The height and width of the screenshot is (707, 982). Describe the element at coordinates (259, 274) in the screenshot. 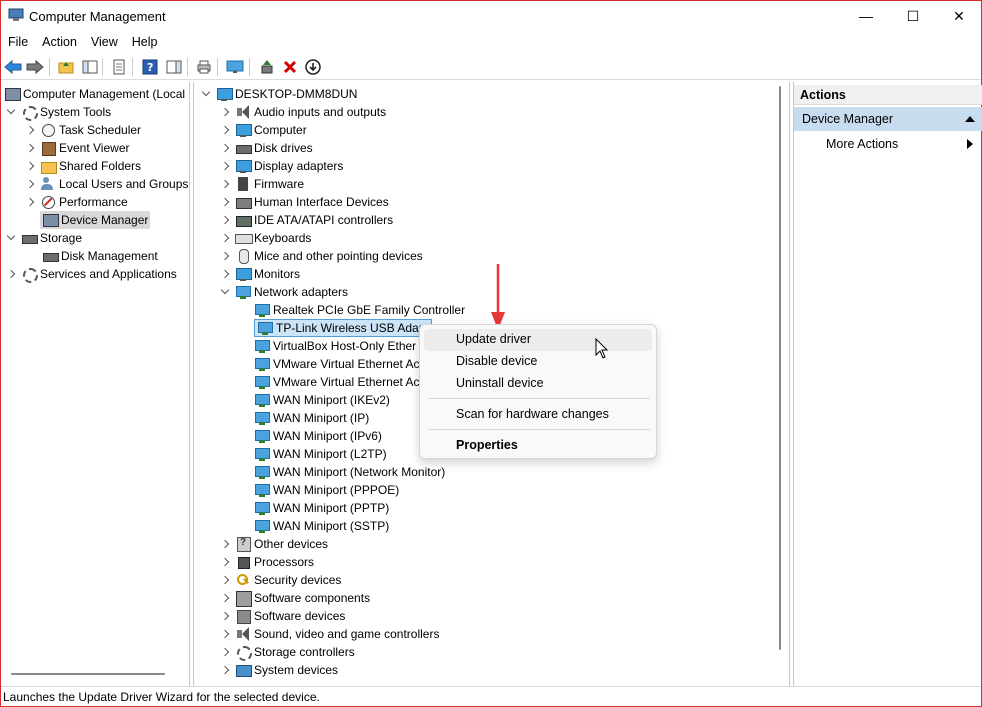

I see `category-monitors: Monitors` at that location.